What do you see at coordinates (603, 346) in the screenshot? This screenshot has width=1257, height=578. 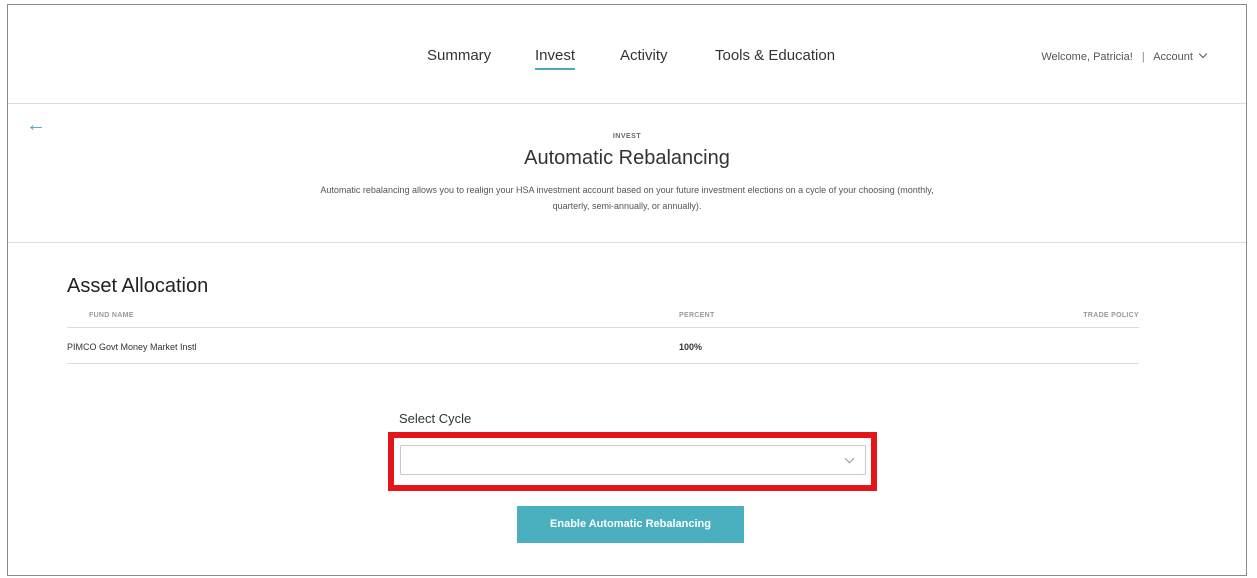 I see `table-row: PIMCO Govt Money Market Instl 100%` at bounding box center [603, 346].